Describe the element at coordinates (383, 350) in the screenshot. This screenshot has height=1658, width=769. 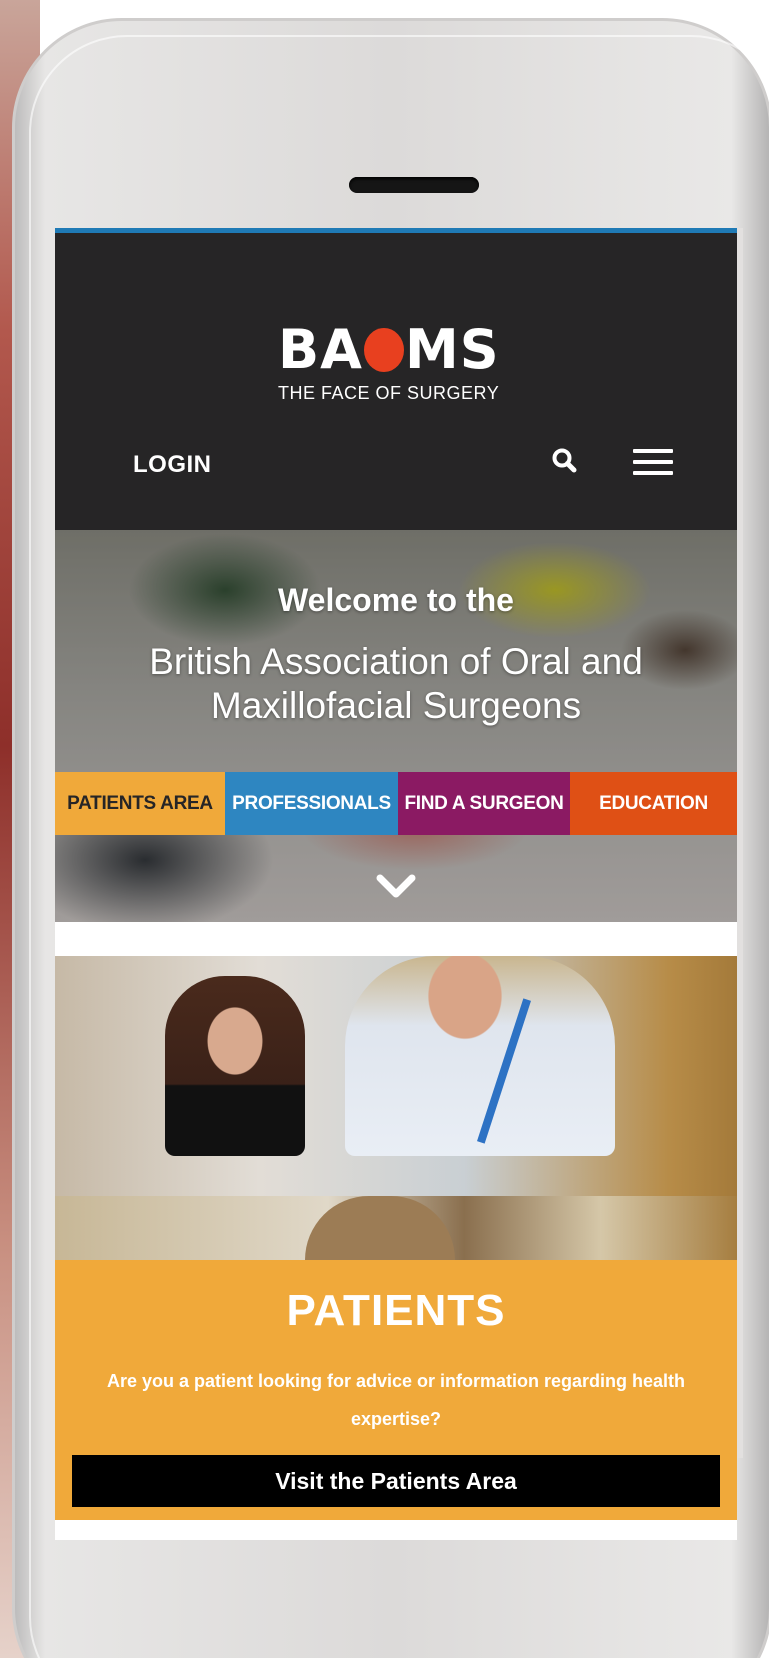
I see `face-profile-icon` at that location.